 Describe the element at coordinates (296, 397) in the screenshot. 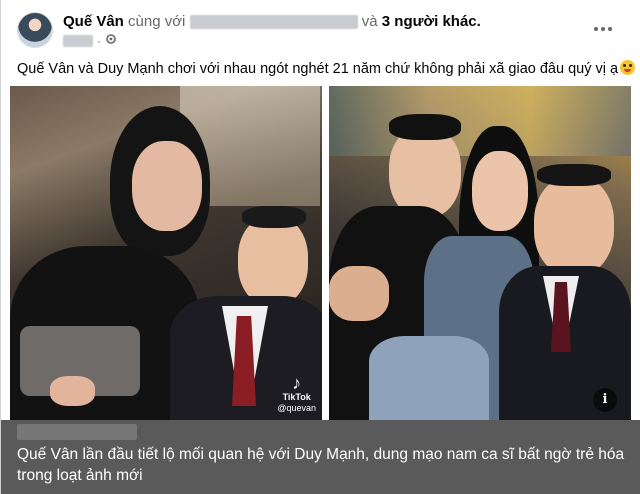

I see `tiktok-brand: TikTok` at that location.